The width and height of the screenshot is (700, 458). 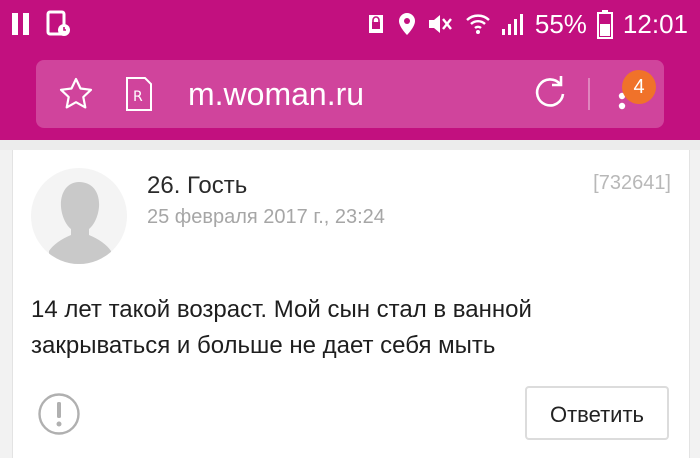 What do you see at coordinates (597, 413) in the screenshot?
I see `reply-button: Ответить` at bounding box center [597, 413].